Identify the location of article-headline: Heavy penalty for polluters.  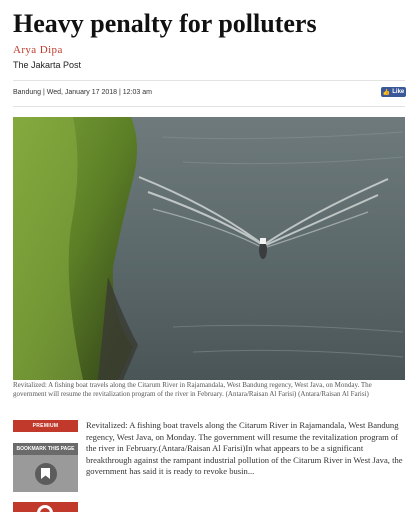
(165, 23).